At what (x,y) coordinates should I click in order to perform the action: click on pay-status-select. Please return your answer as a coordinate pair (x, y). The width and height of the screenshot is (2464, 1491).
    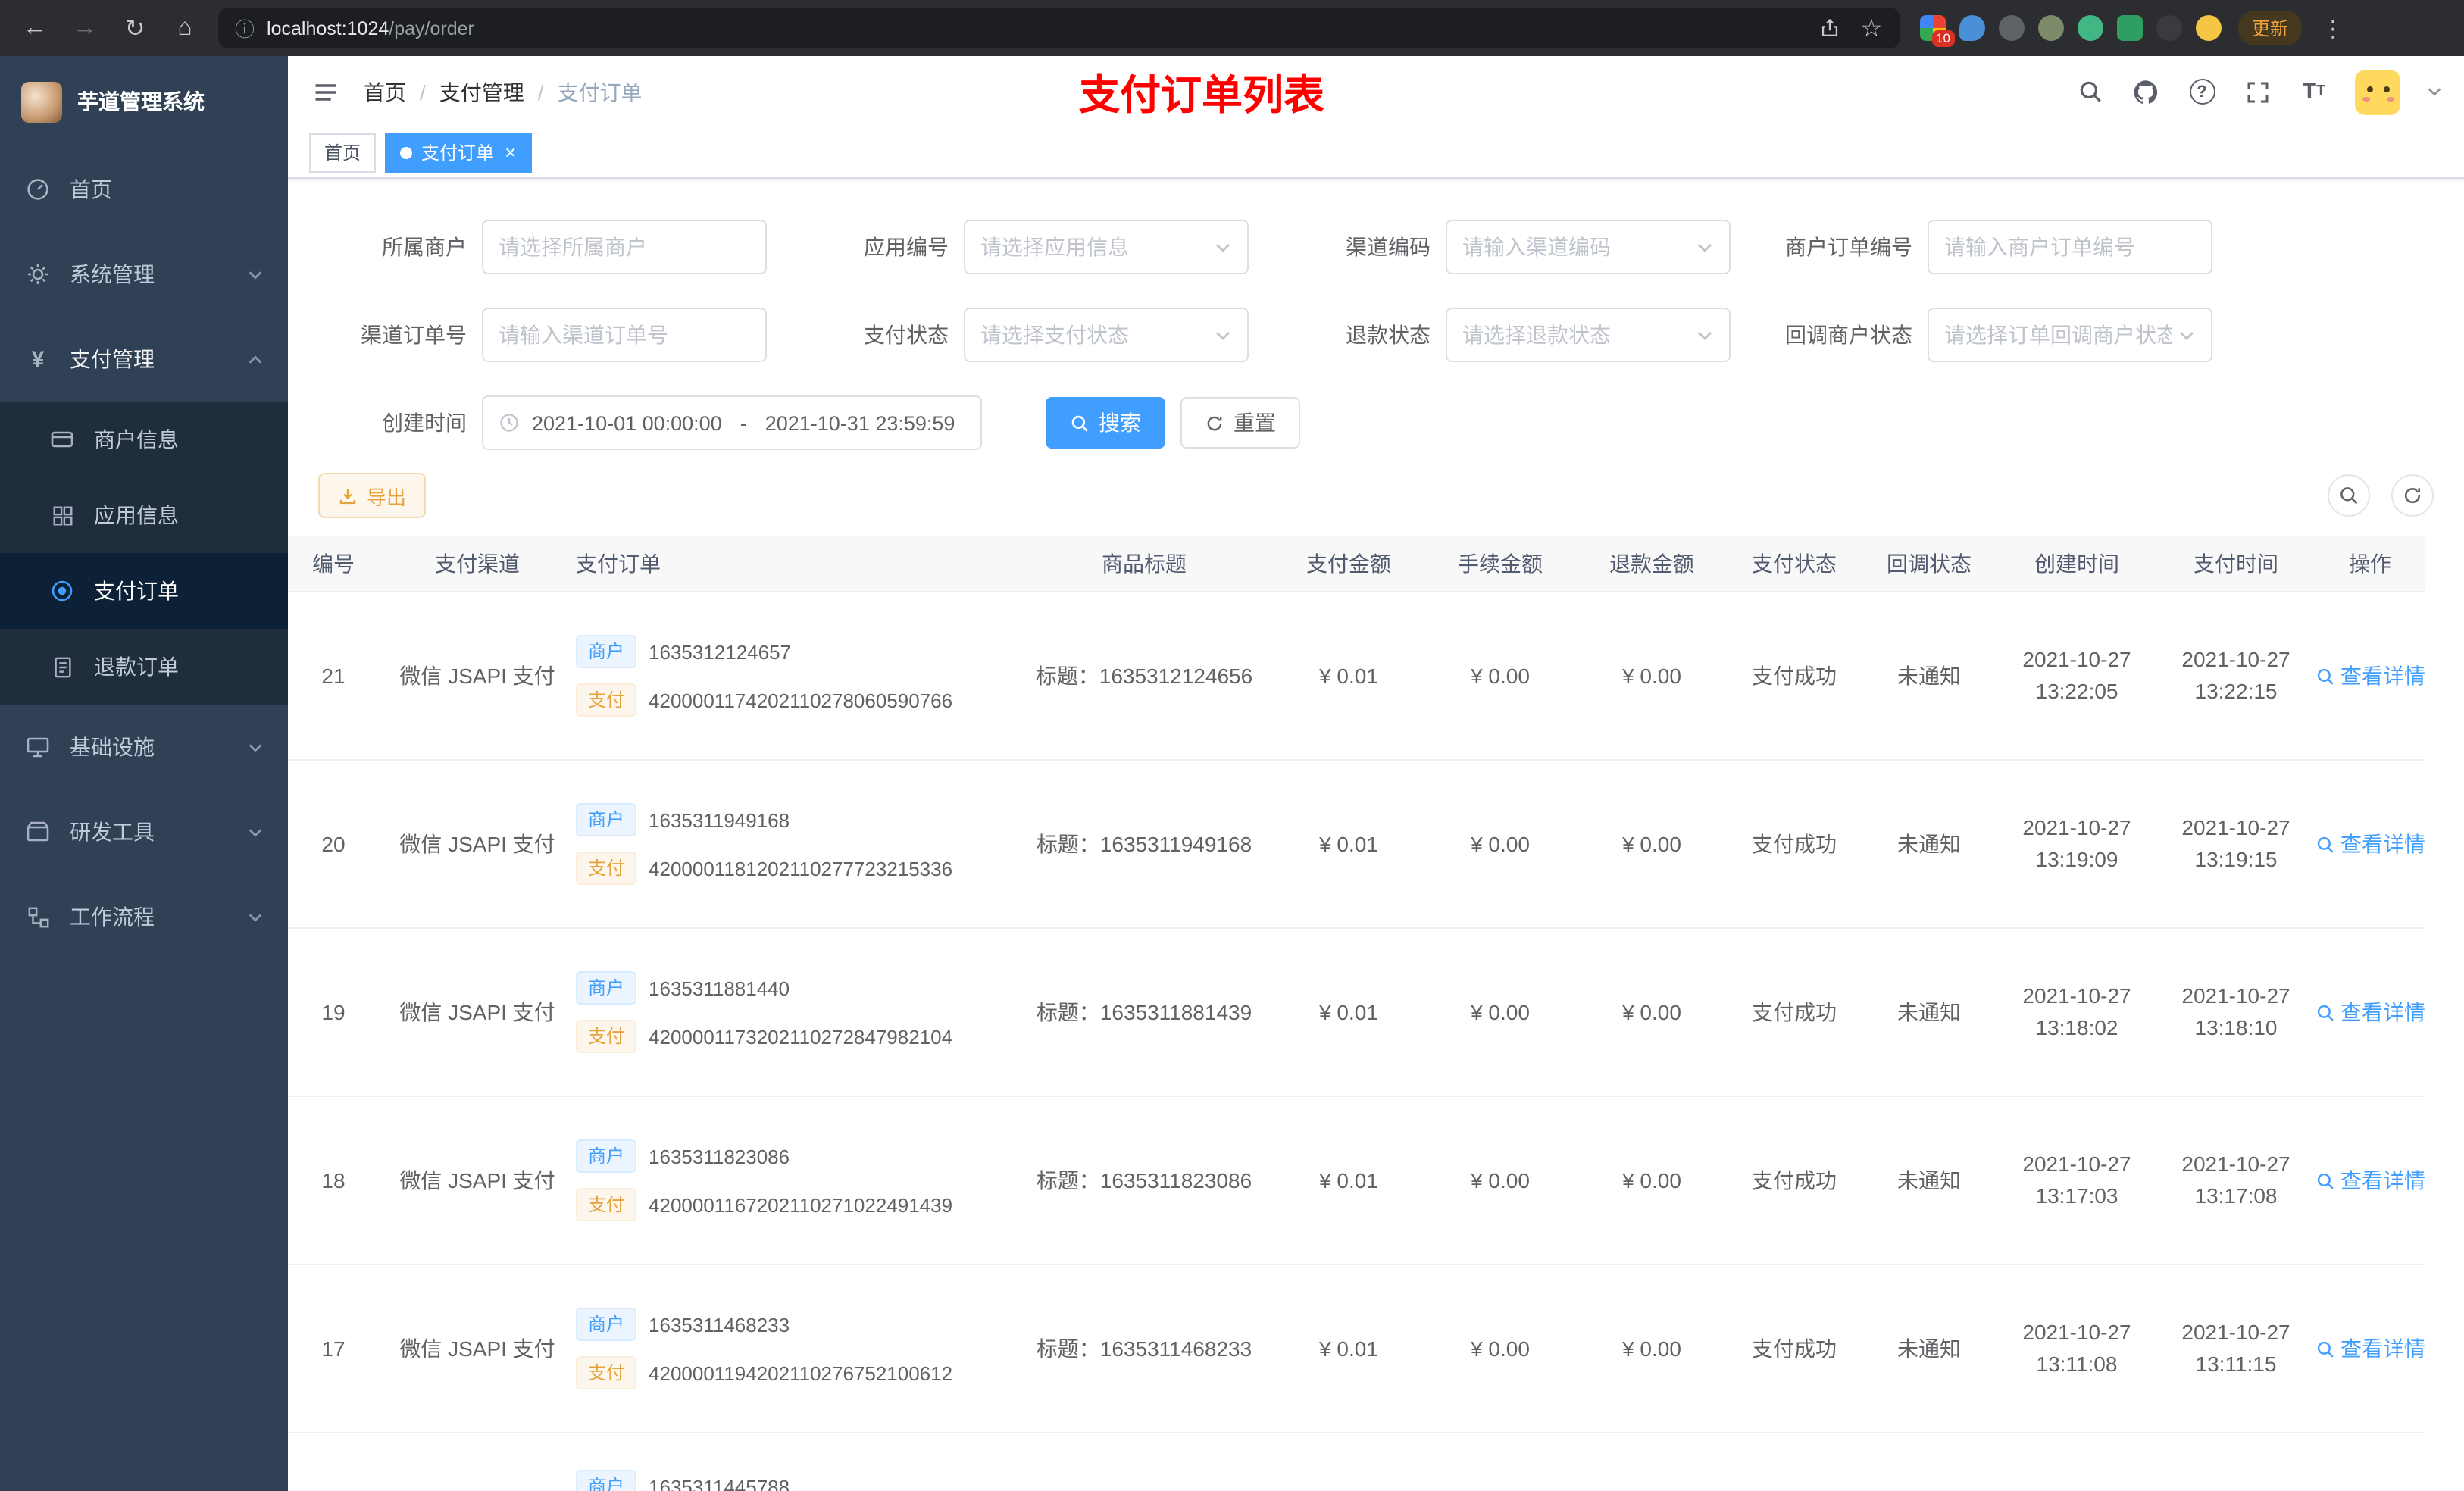
    Looking at the image, I should click on (1106, 335).